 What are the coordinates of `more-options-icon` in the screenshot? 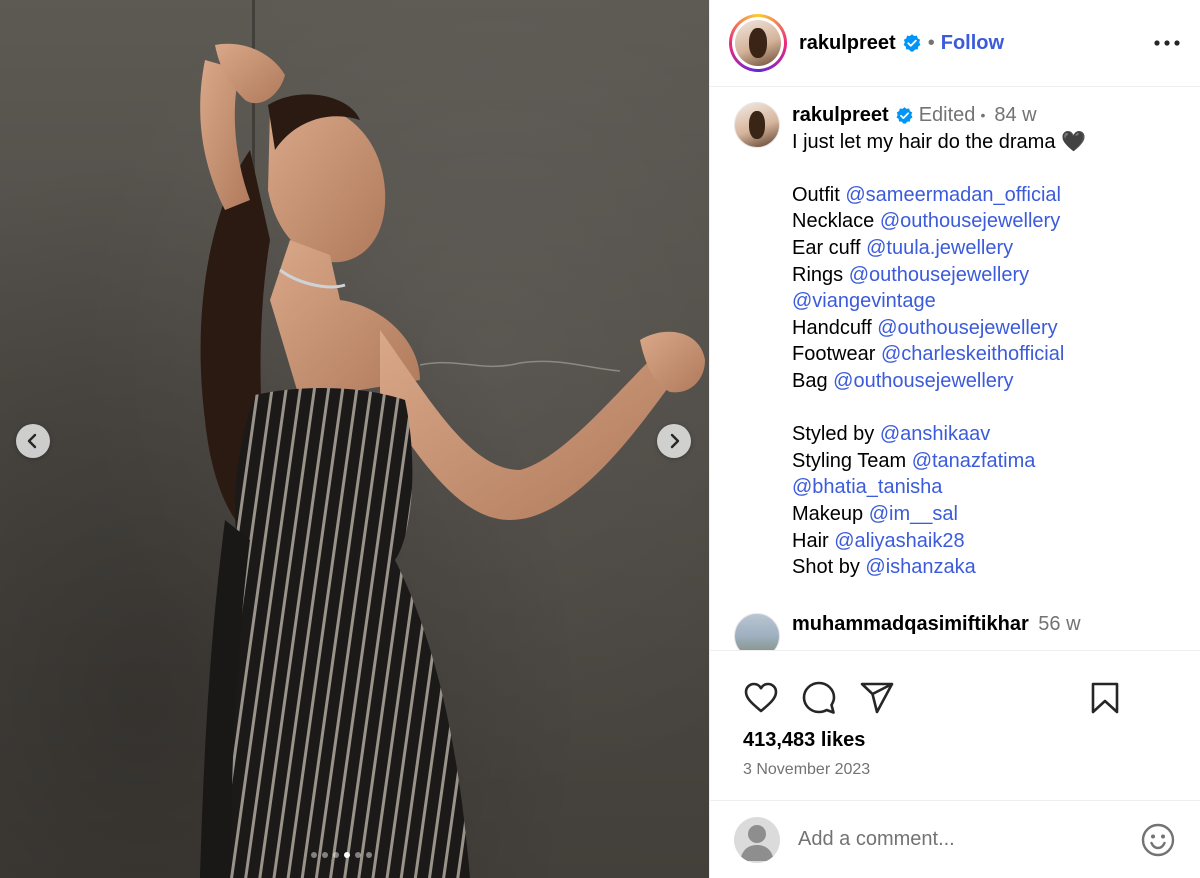 It's located at (1167, 43).